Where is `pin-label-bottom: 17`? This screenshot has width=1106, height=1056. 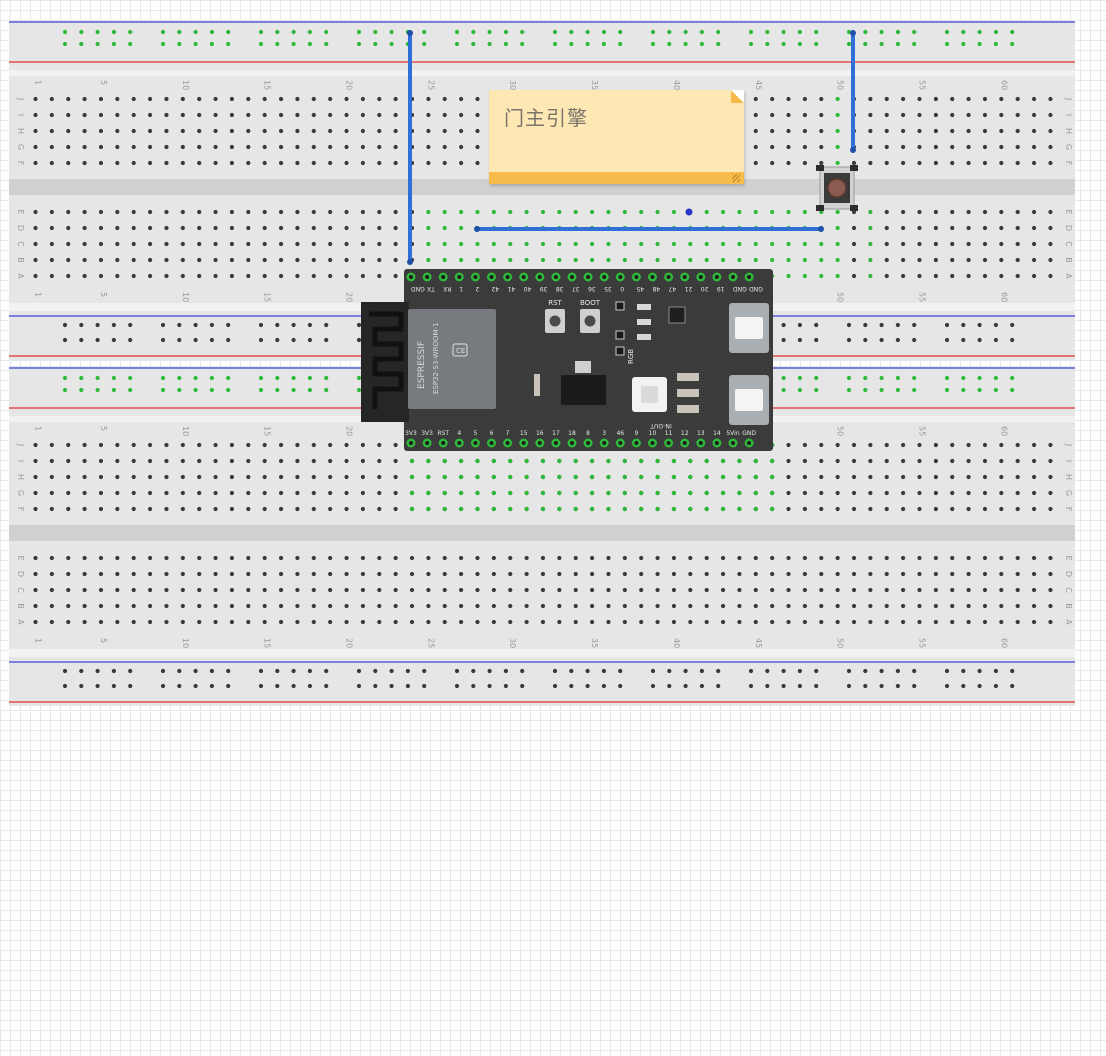 pin-label-bottom: 17 is located at coordinates (556, 433).